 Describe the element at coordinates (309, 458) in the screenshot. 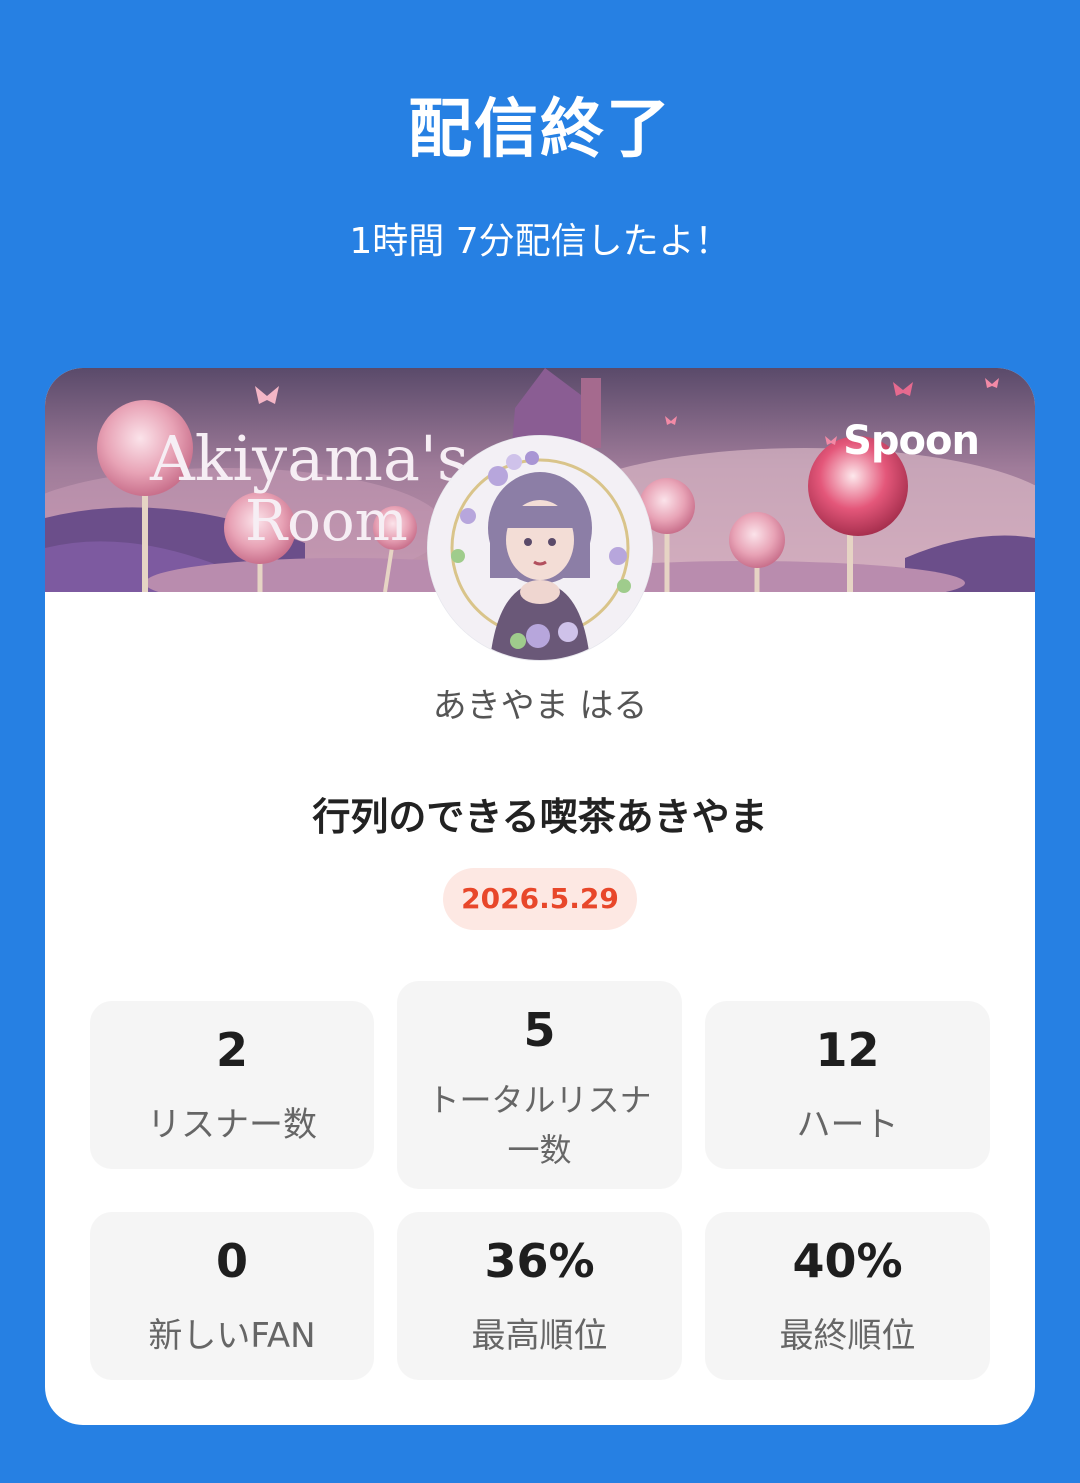

I see `banner-title-line1: Akiyama's` at that location.